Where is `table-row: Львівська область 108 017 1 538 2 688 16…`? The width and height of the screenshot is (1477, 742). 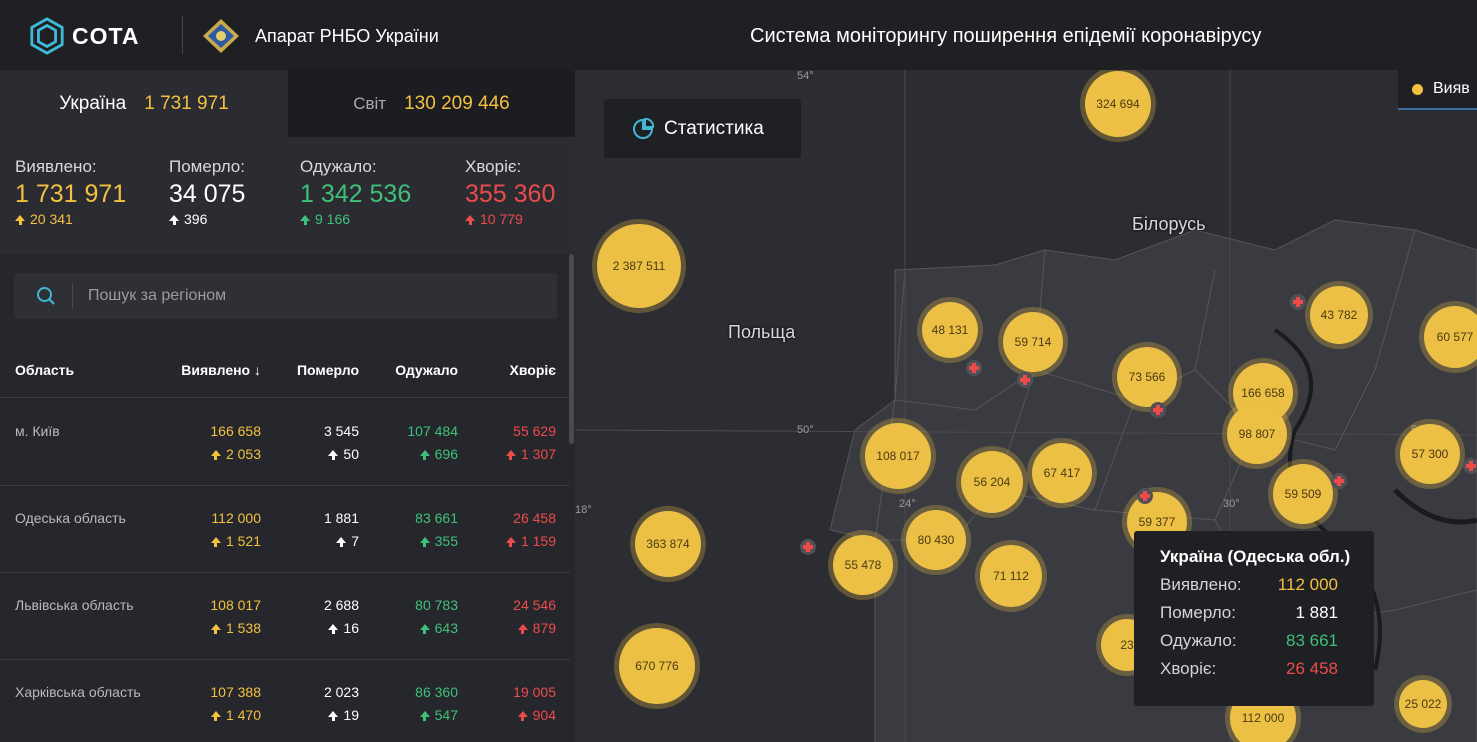 table-row: Львівська область 108 017 1 538 2 688 16… is located at coordinates (285, 616).